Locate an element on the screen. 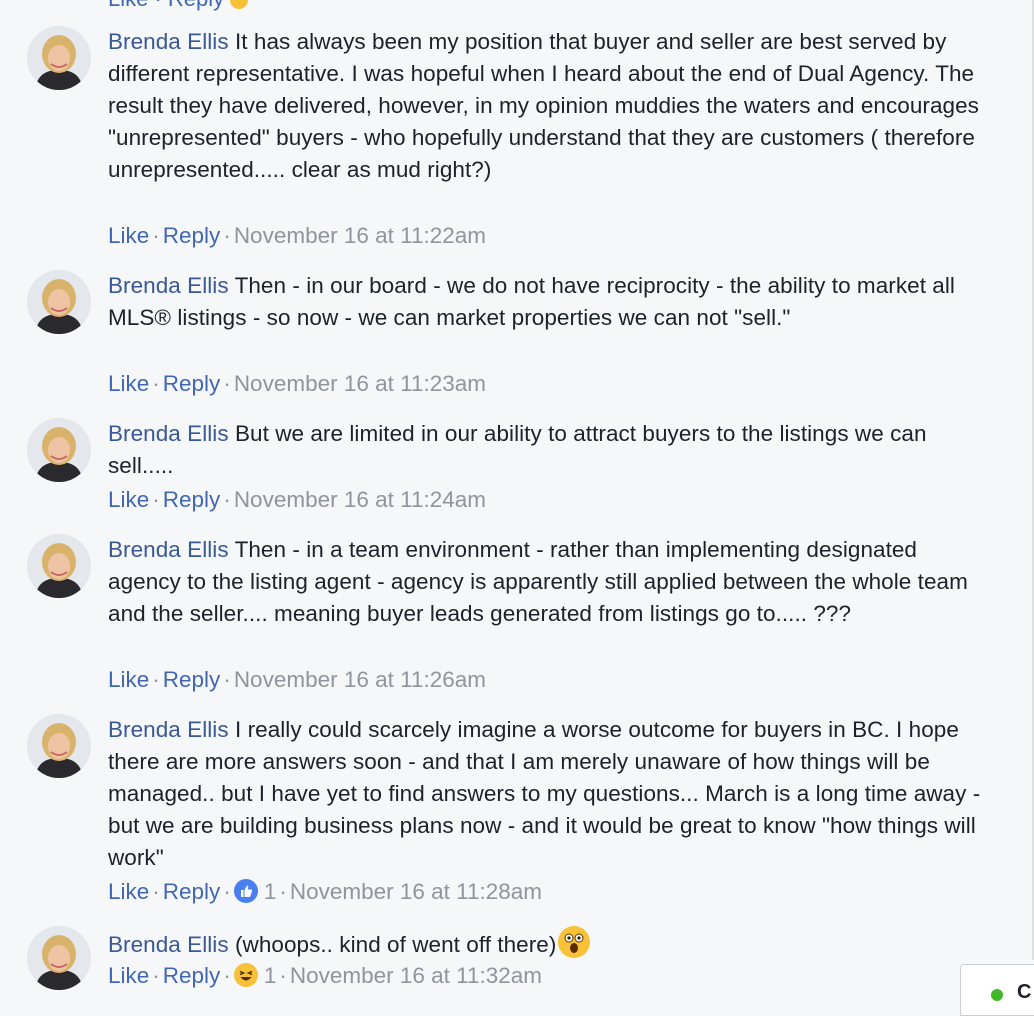 This screenshot has height=1016, width=1034. comment-actions: Like · Reply · 1 · November 16 at 11:28am is located at coordinates (325, 892).